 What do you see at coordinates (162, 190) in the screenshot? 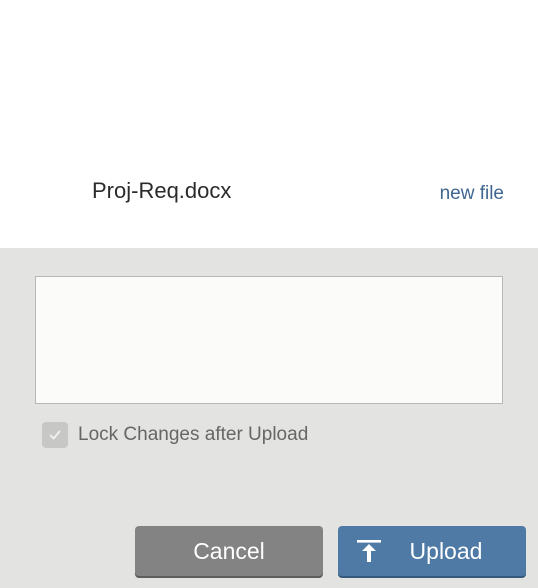
I see `file-name: Proj-Req.docx` at bounding box center [162, 190].